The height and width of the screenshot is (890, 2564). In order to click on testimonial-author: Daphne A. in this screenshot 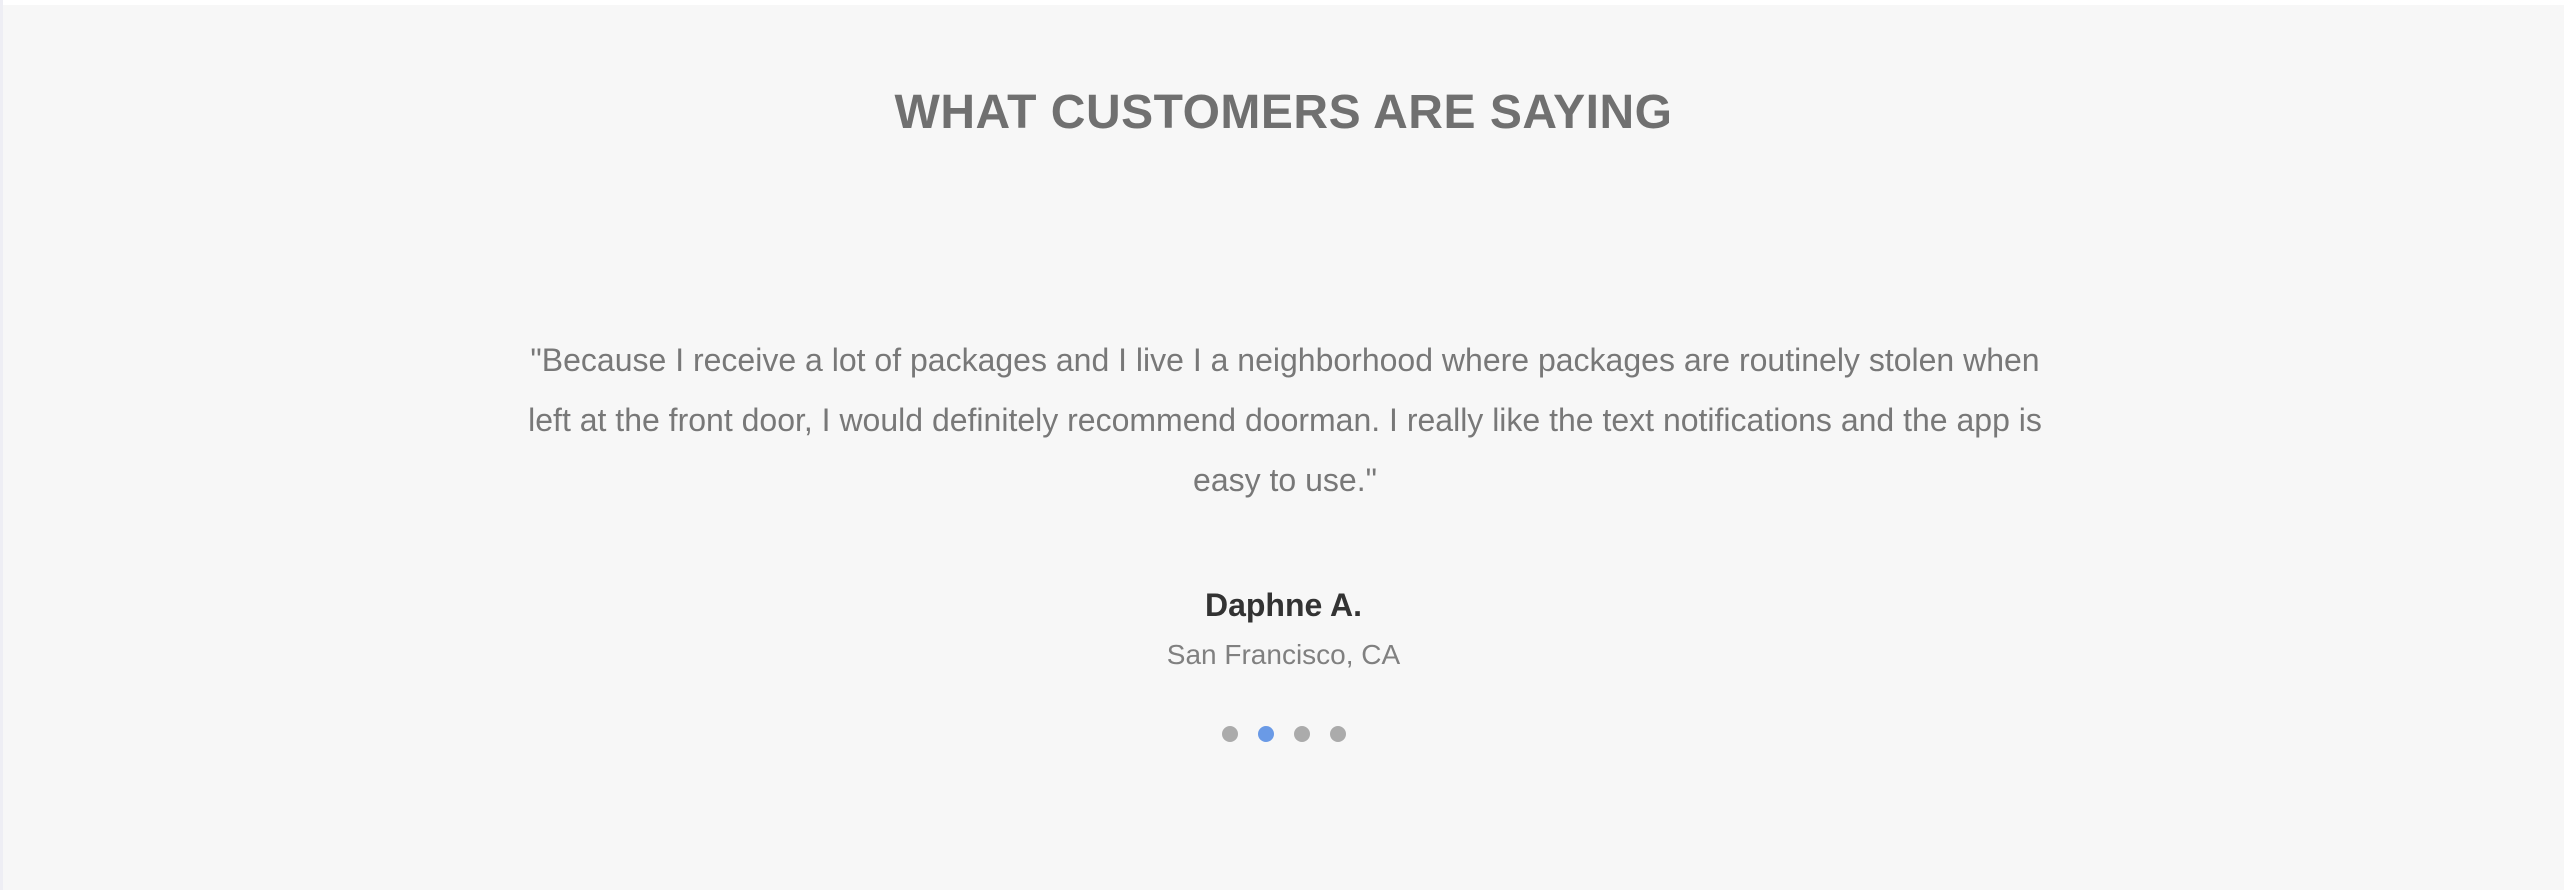, I will do `click(1283, 605)`.